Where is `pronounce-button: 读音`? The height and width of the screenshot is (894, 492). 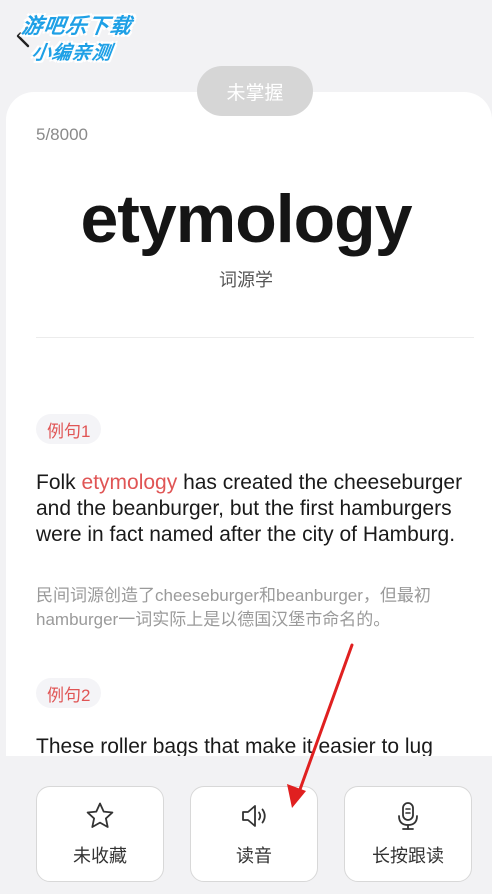 pronounce-button: 读音 is located at coordinates (254, 834).